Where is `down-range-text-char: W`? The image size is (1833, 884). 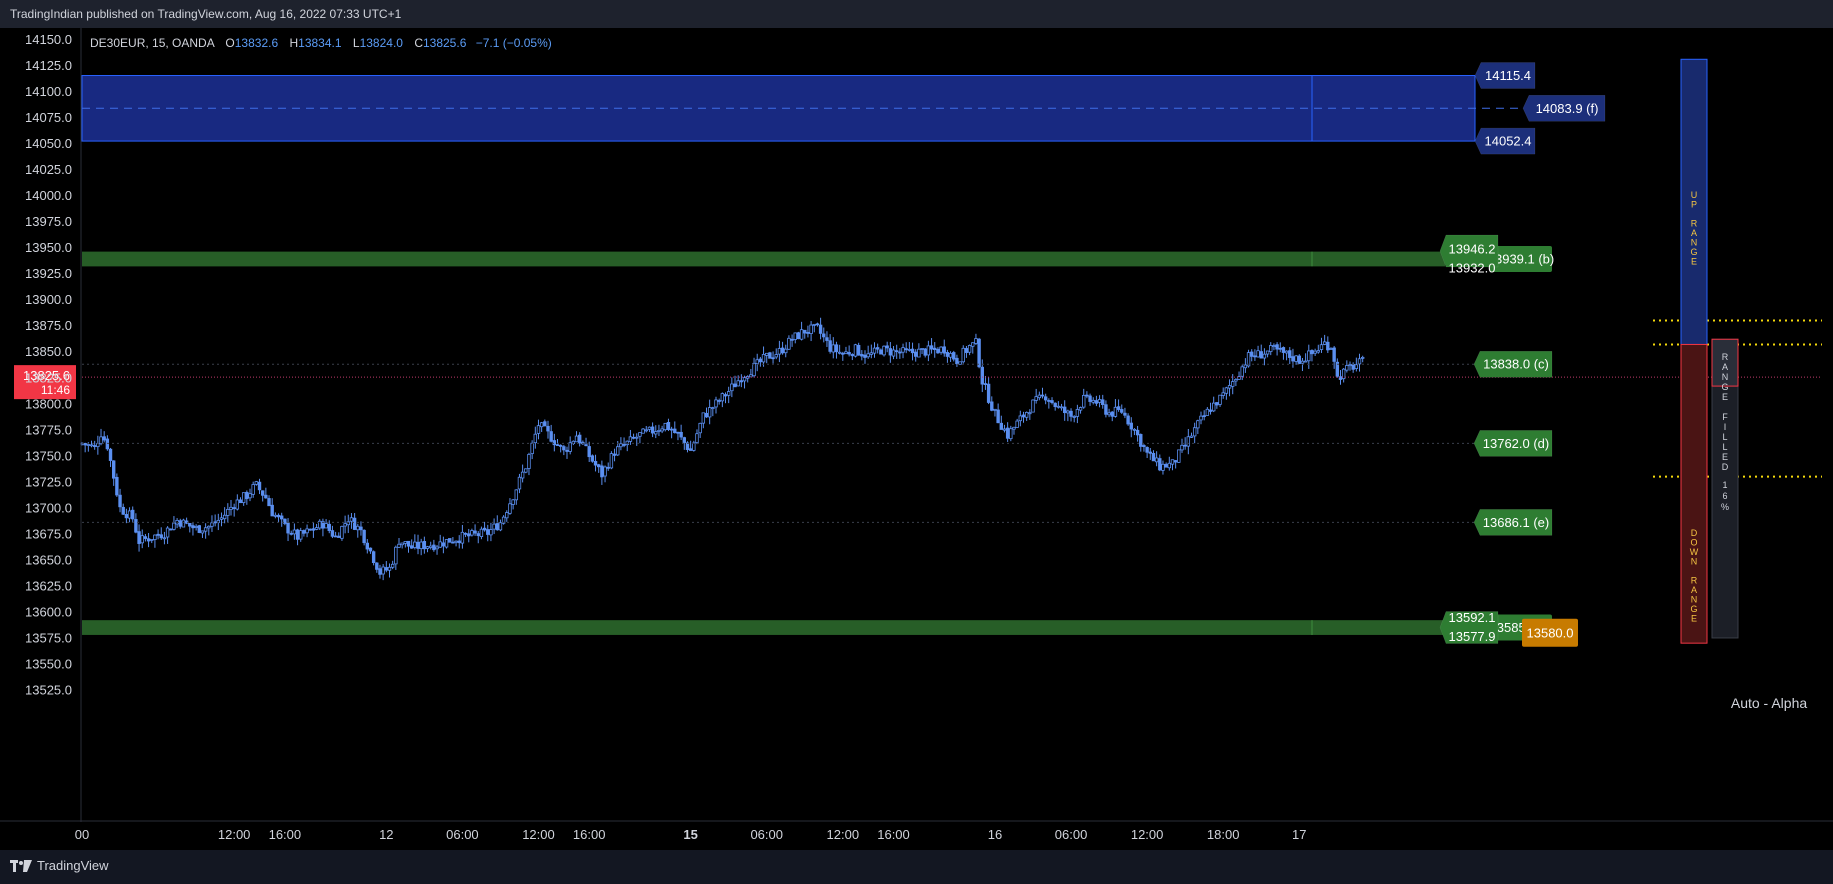 down-range-text-char: W is located at coordinates (1694, 552).